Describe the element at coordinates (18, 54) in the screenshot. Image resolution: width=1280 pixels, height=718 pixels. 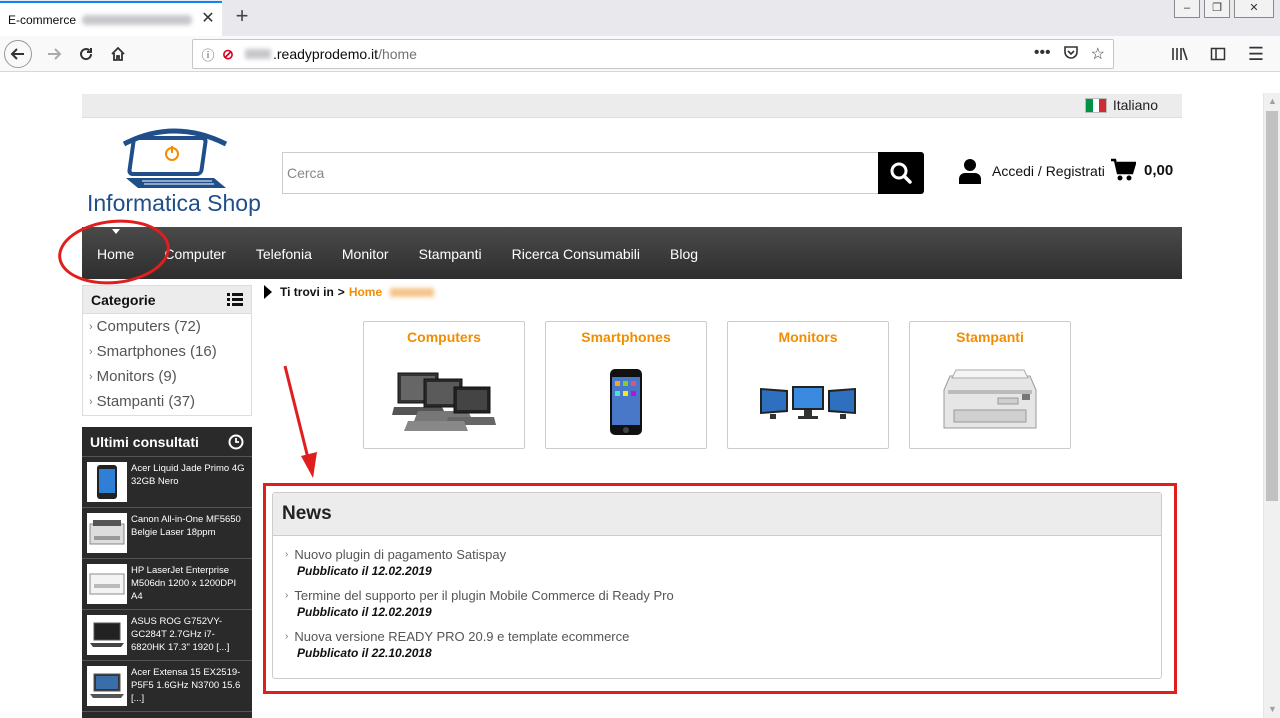
I see `back-icon` at that location.